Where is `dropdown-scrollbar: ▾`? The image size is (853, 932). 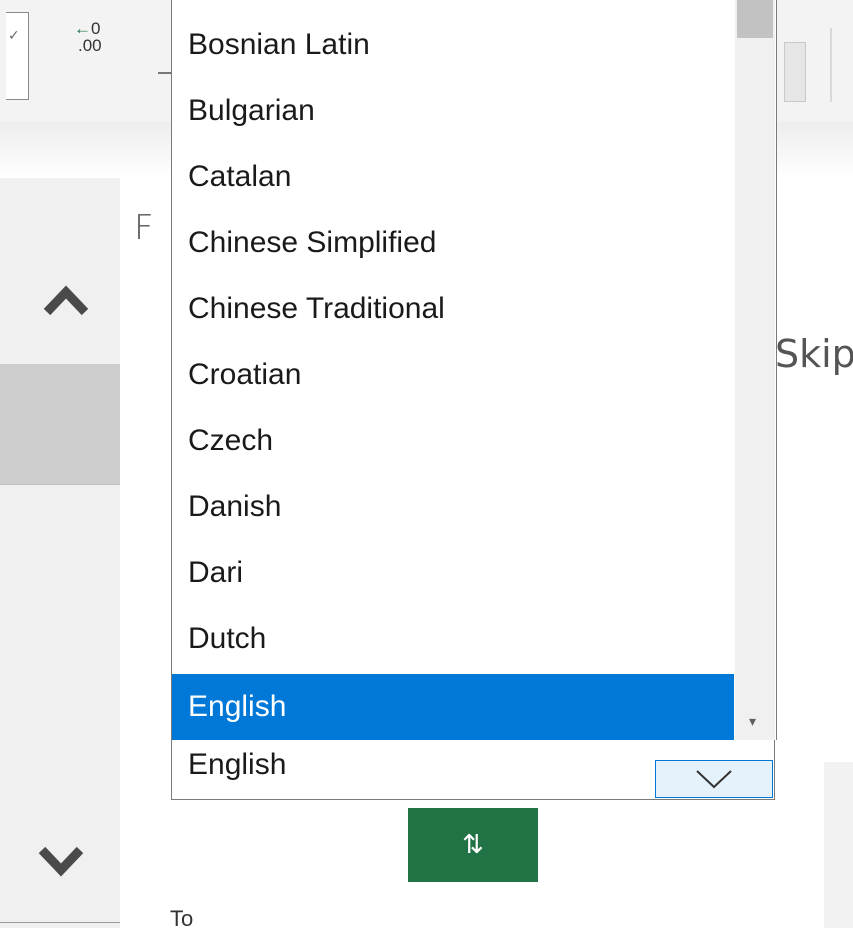
dropdown-scrollbar: ▾ is located at coordinates (755, 370).